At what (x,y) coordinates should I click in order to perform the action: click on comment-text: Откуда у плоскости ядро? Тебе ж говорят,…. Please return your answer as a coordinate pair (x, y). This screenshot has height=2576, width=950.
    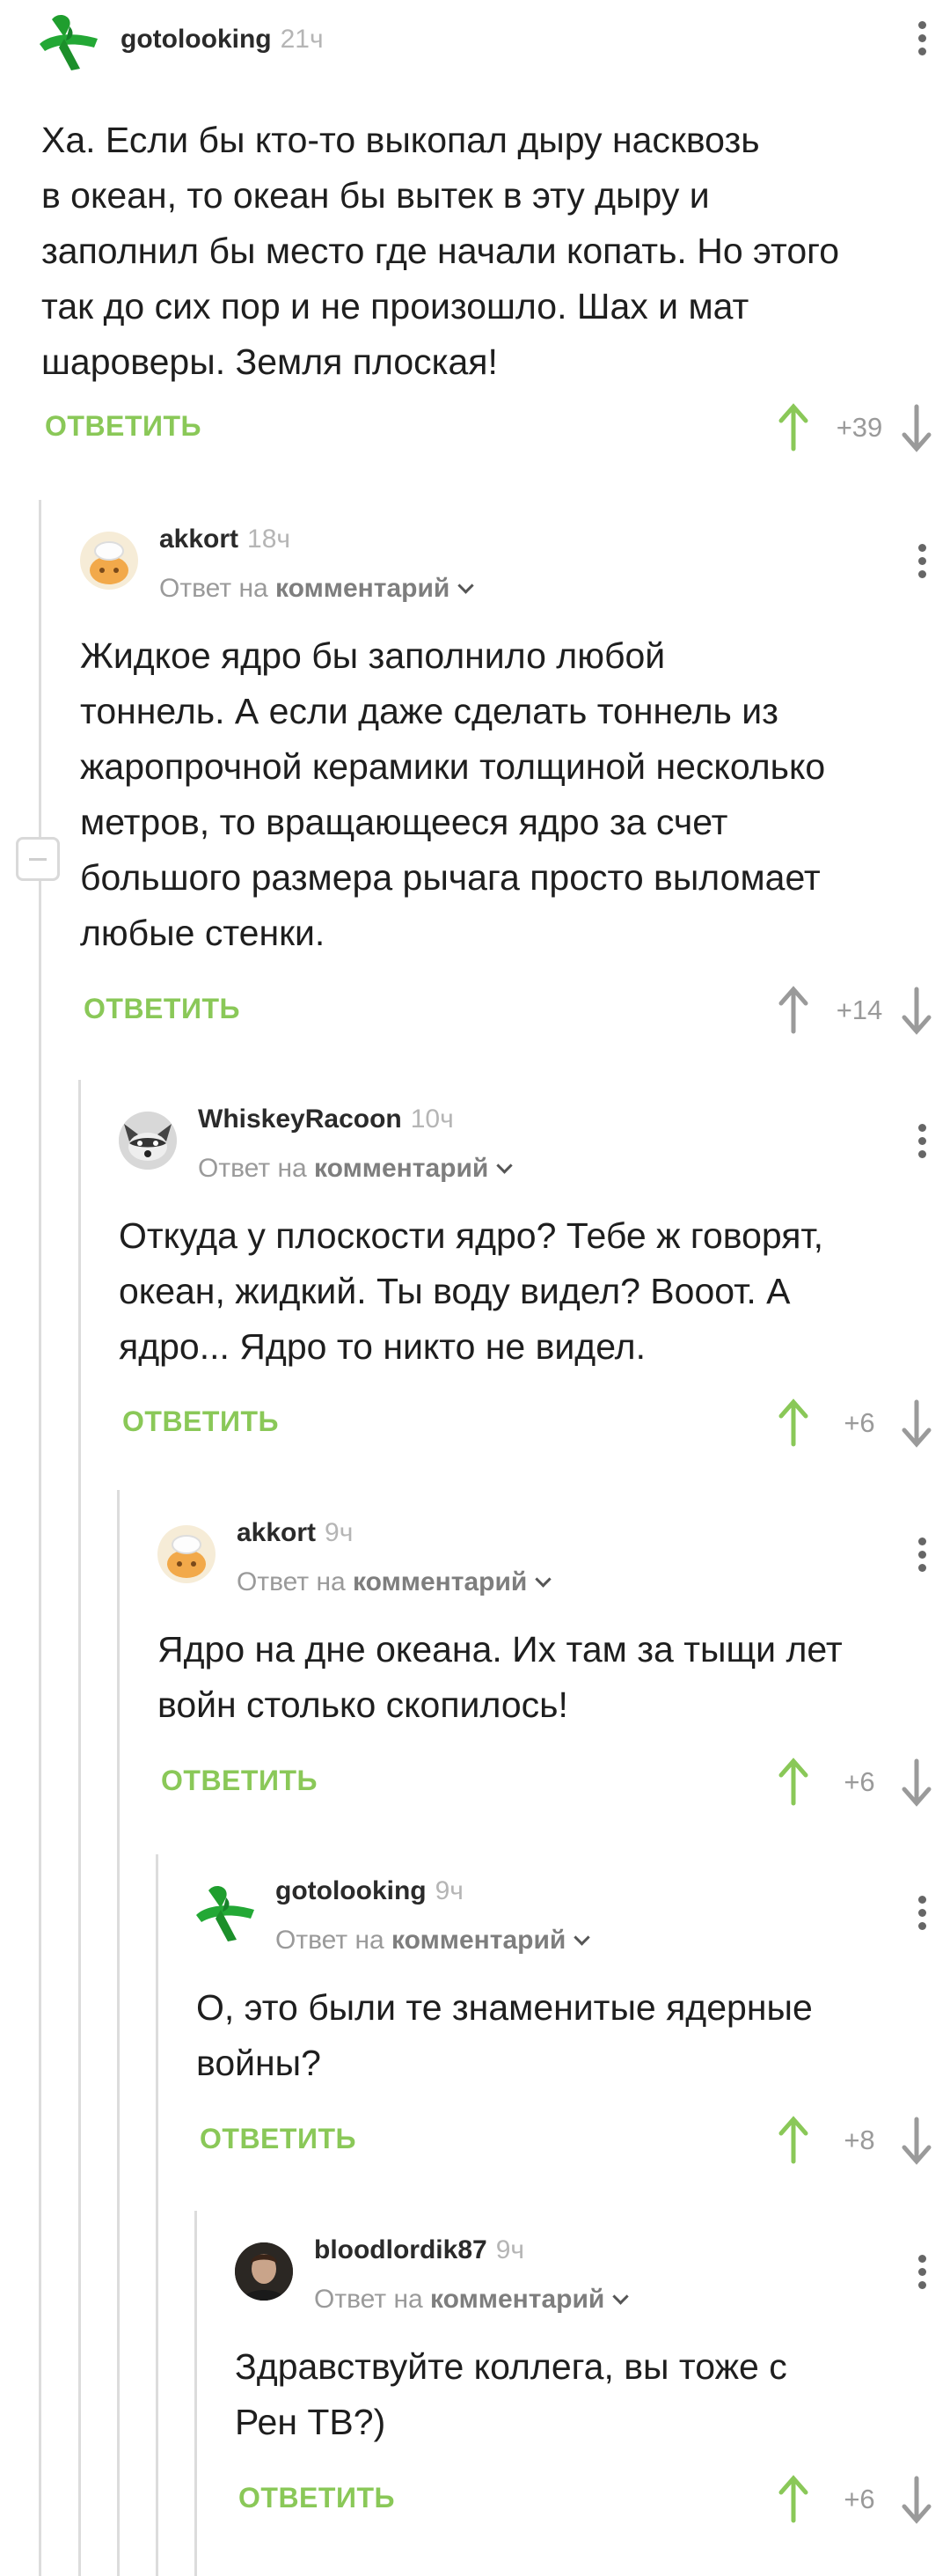
    Looking at the image, I should click on (472, 1291).